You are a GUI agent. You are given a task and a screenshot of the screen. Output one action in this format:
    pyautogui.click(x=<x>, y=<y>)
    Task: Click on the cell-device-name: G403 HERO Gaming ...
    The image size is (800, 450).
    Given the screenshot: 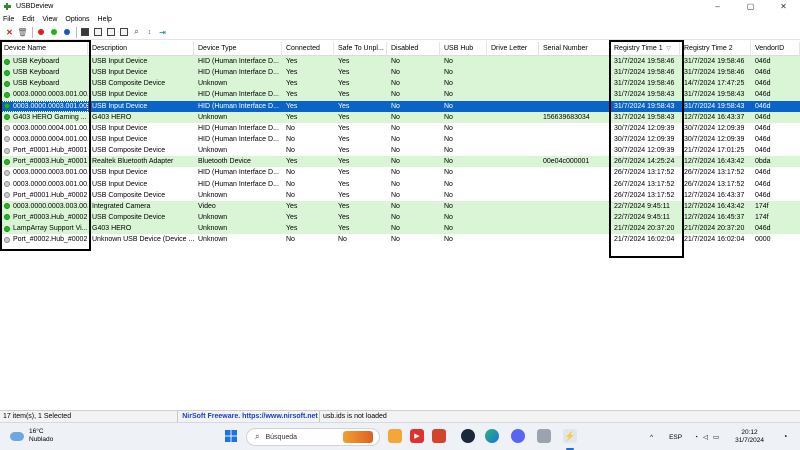 What is the action you would take?
    pyautogui.click(x=44, y=117)
    